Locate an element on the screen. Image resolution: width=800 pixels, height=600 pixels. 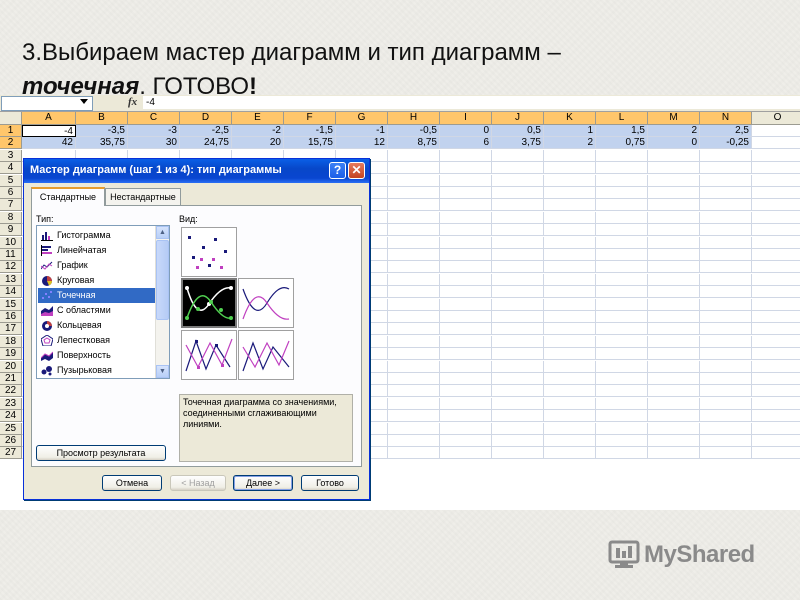
formula-input: -4 is located at coordinates (471, 102).